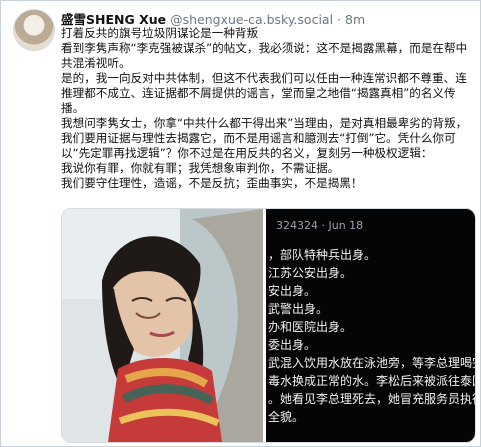 The height and width of the screenshot is (447, 481). What do you see at coordinates (292, 291) in the screenshot?
I see `screenshot-line: 安出身。` at bounding box center [292, 291].